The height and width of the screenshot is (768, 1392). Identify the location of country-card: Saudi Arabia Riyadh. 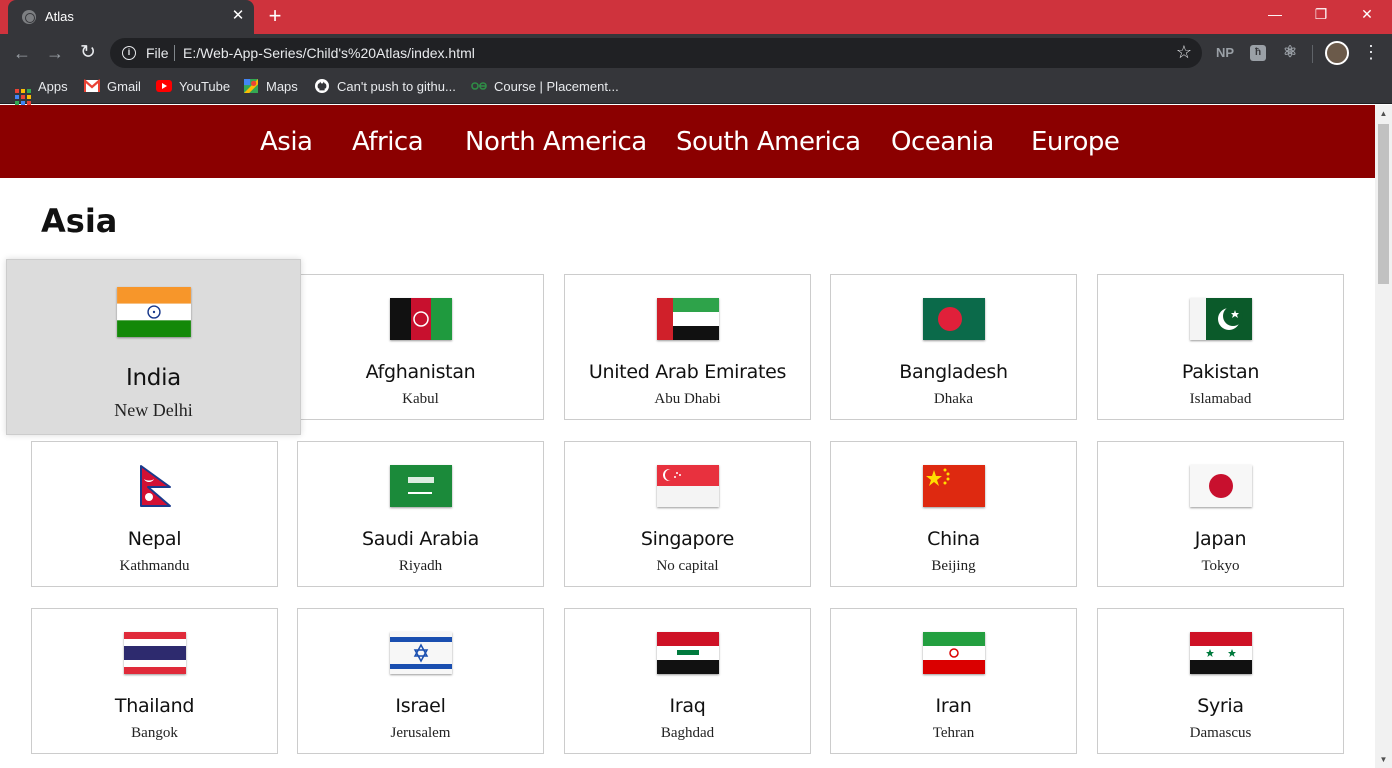
(420, 514).